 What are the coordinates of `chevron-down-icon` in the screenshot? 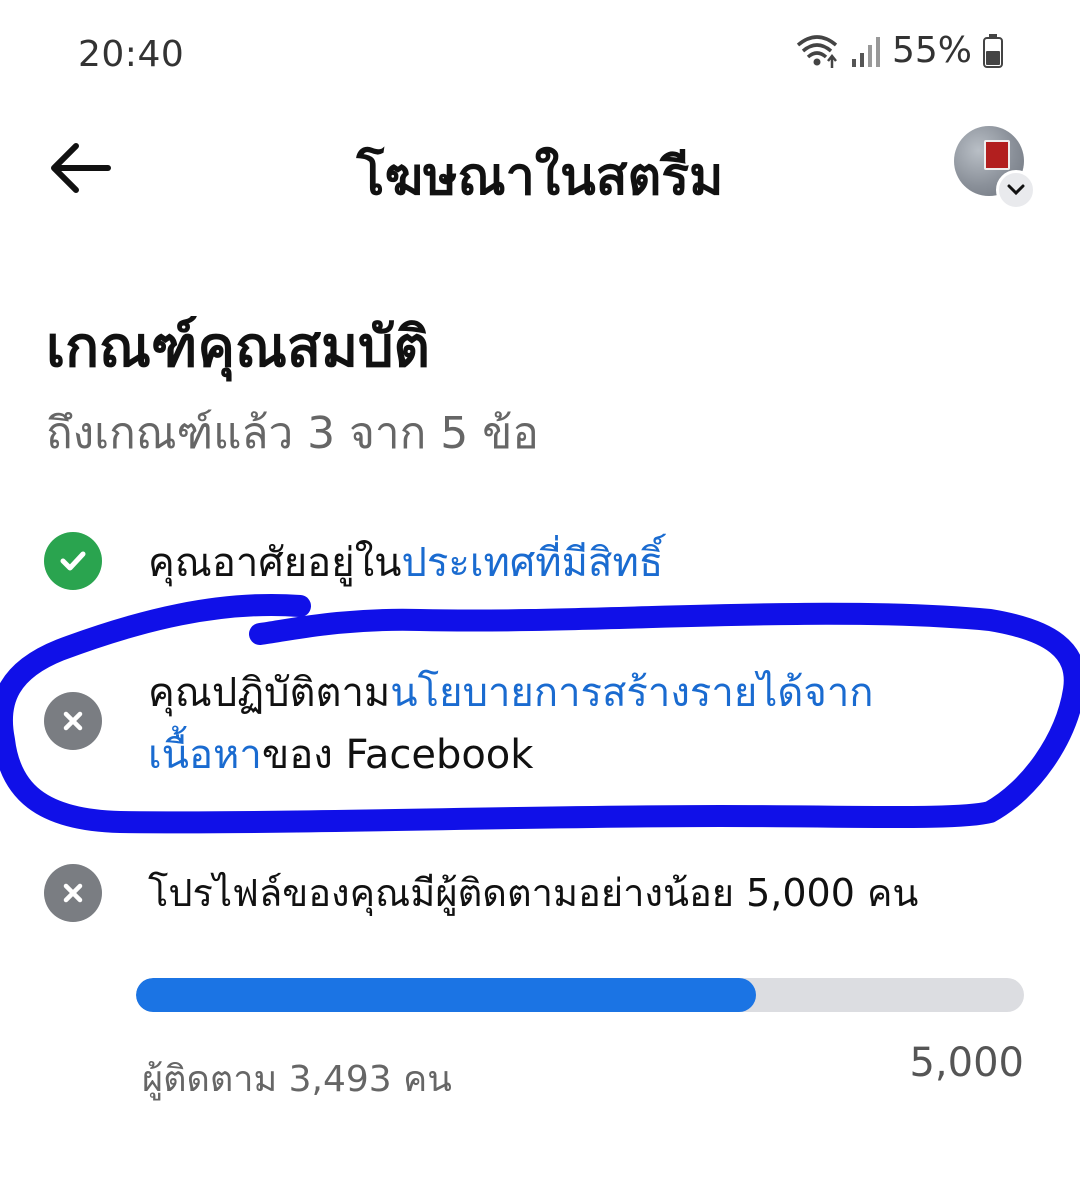 It's located at (1016, 190).